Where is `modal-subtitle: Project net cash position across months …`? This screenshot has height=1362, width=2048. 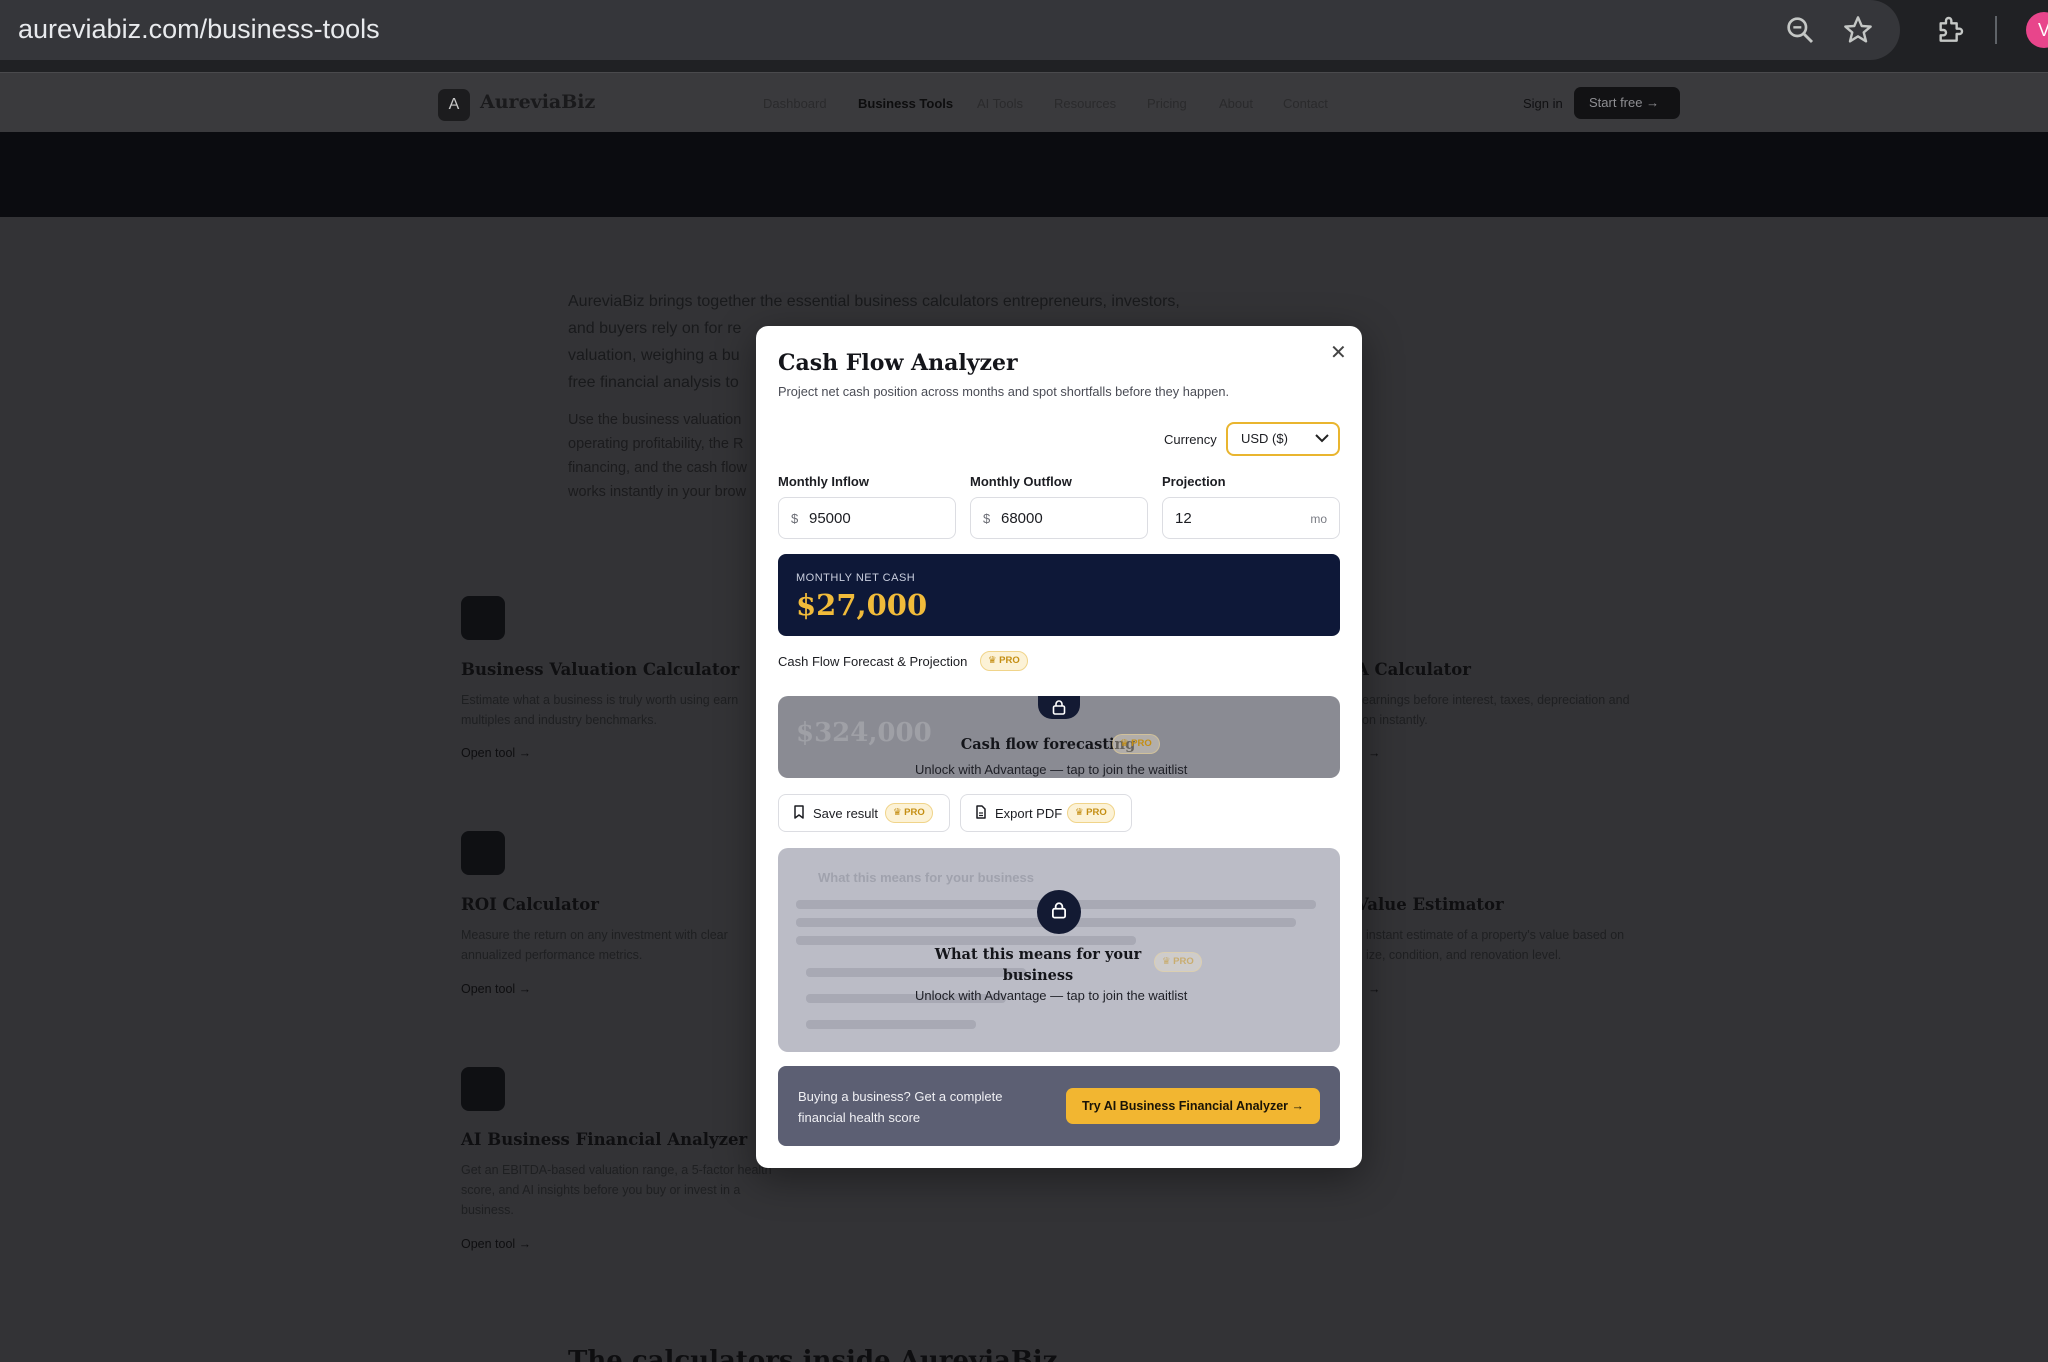
modal-subtitle: Project net cash position across months … is located at coordinates (1003, 391).